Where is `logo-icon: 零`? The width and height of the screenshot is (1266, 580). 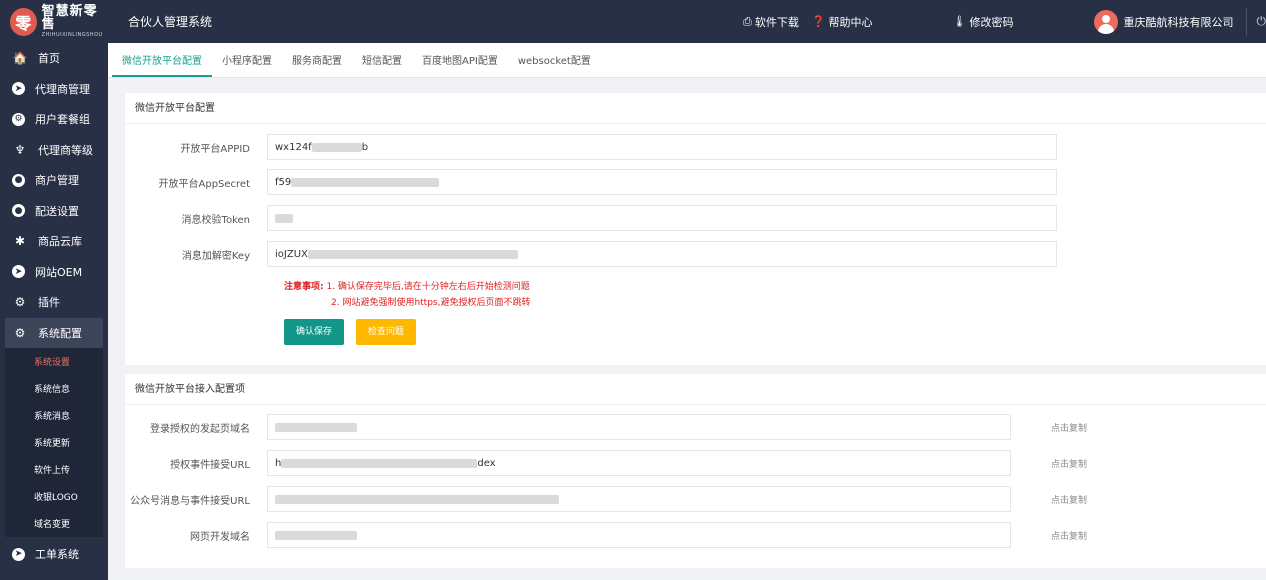 logo-icon: 零 is located at coordinates (23, 21).